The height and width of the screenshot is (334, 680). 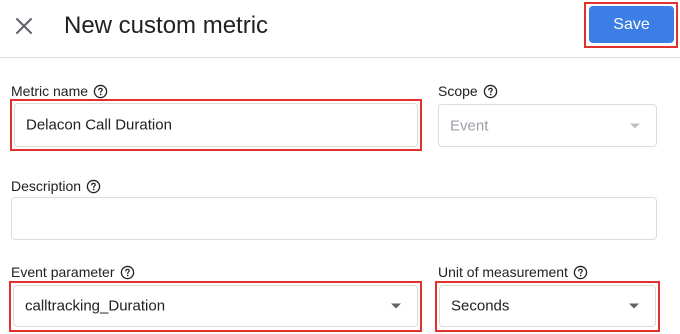 I want to click on event-parameter-select: calltracking_Duration, so click(x=215, y=306).